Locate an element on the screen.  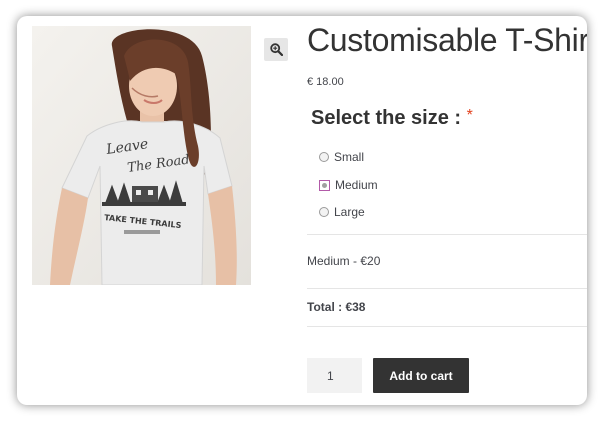
radio-small is located at coordinates (324, 157).